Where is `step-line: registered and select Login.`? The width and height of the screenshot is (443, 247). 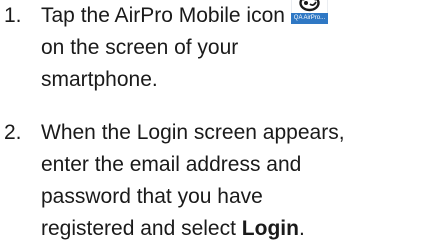
step-line: registered and select Login. is located at coordinates (241, 229).